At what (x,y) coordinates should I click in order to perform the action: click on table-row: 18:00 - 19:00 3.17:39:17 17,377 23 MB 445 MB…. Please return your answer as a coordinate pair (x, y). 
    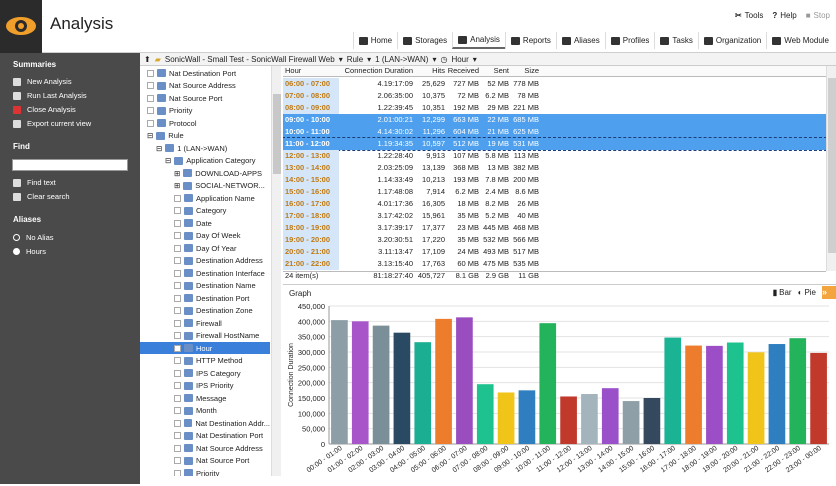
    Looking at the image, I should click on (554, 228).